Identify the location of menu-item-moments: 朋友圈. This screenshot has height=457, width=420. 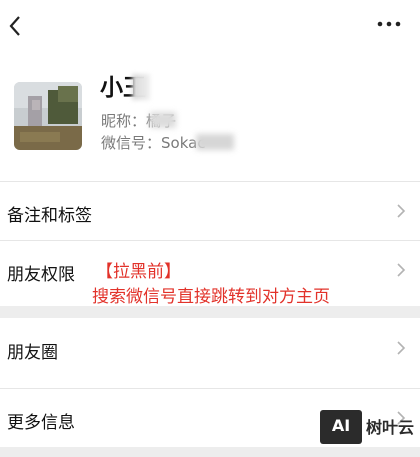
(210, 349).